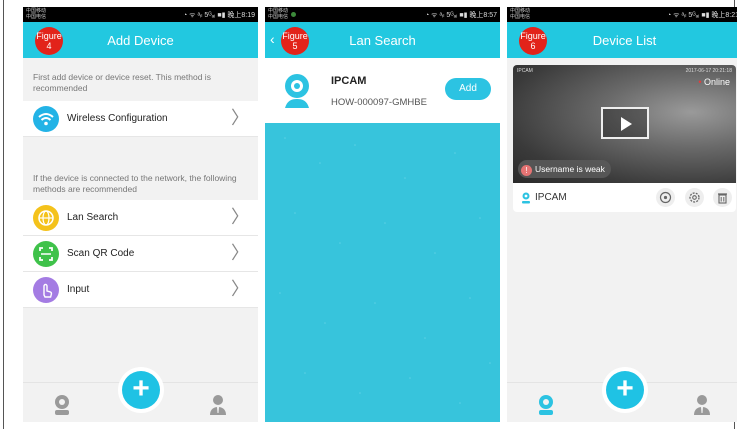 The width and height of the screenshot is (737, 429). Describe the element at coordinates (3, 214) in the screenshot. I see `frame-divider-left` at that location.